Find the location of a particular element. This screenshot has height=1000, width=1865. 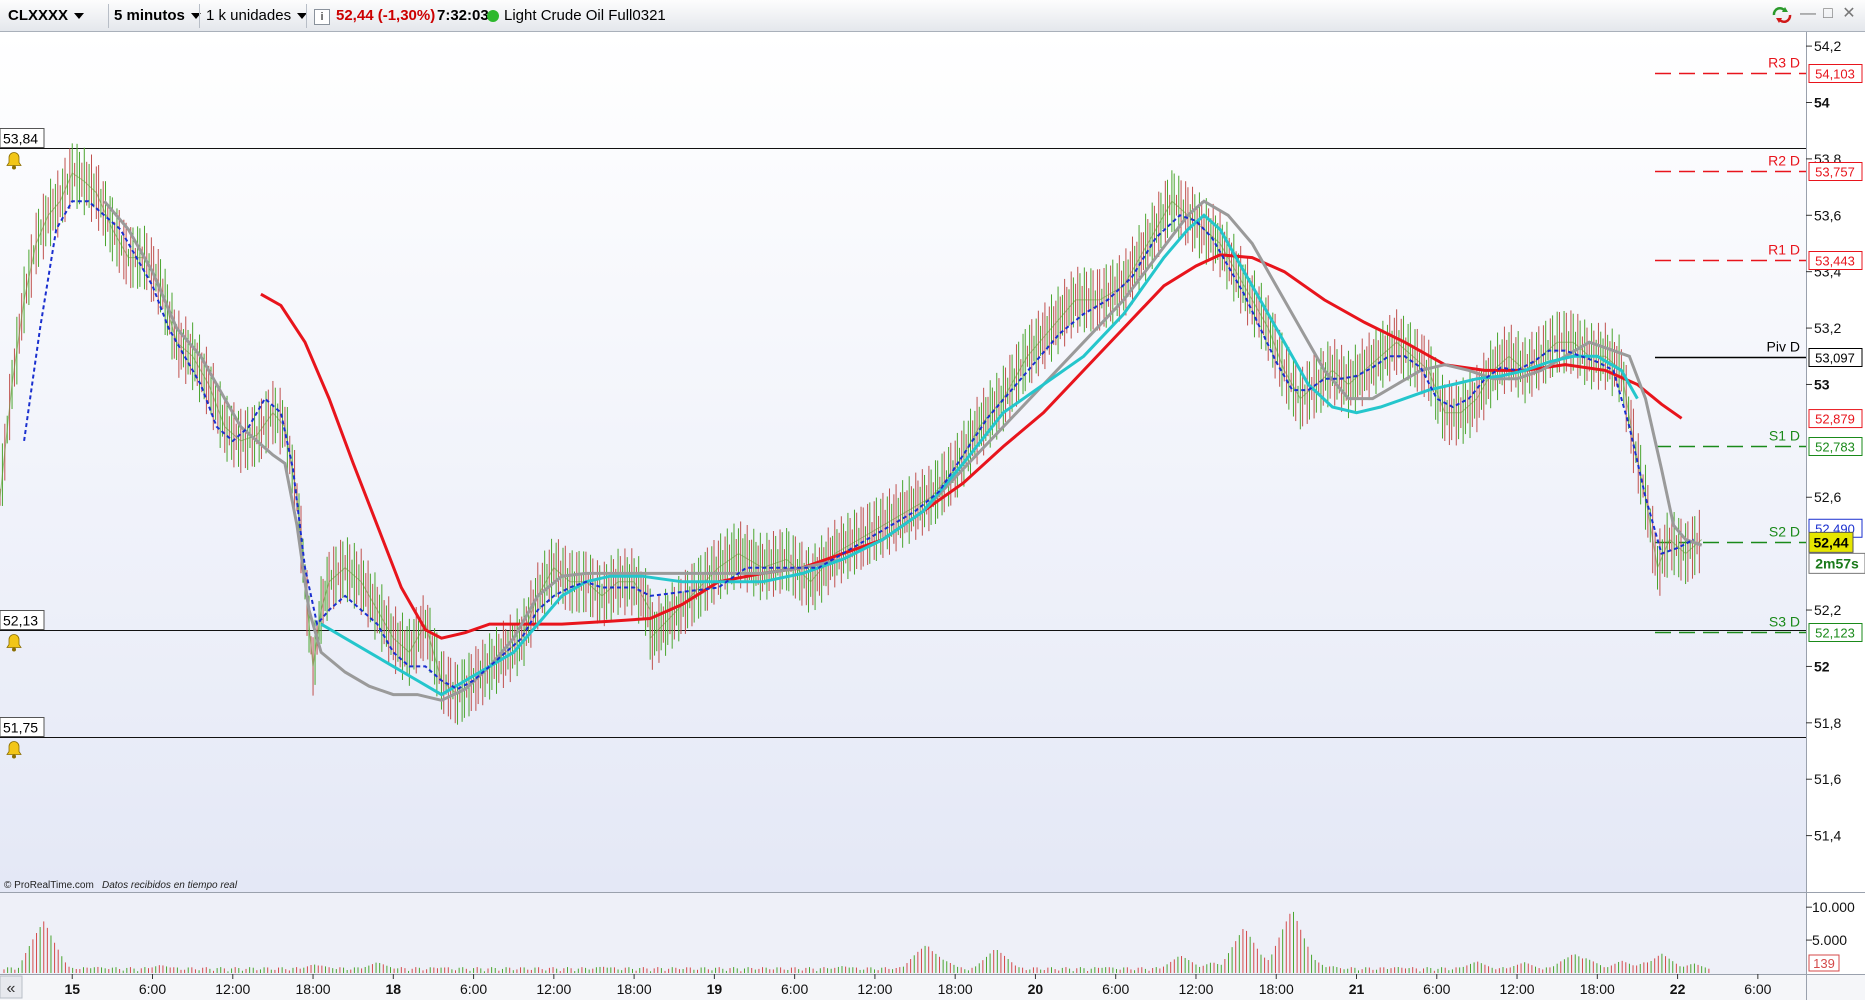

collapse-label: « is located at coordinates (11, 988).